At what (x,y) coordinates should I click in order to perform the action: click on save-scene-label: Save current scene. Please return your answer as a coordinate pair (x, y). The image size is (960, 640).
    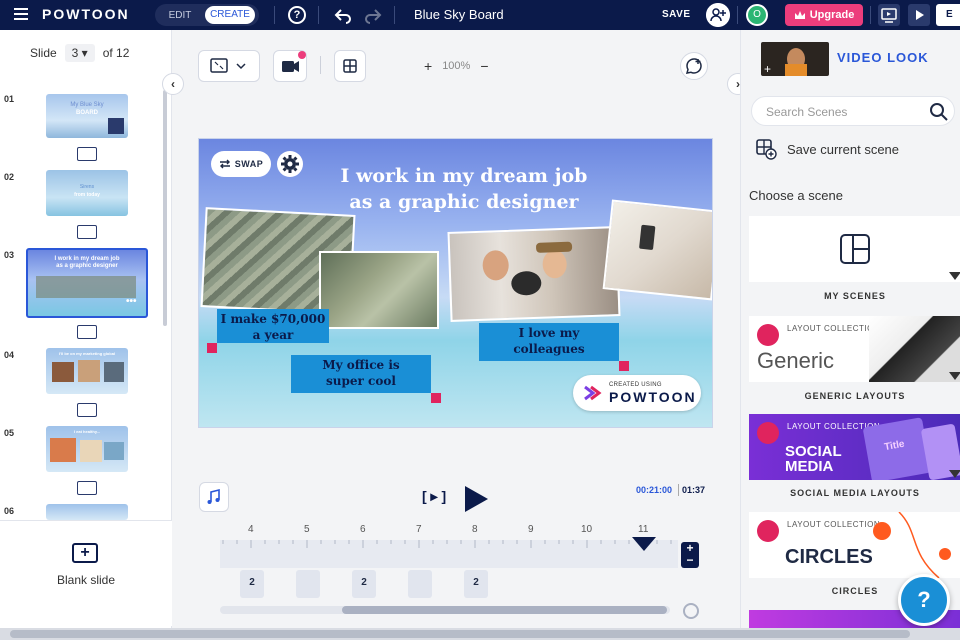
    Looking at the image, I should click on (843, 149).